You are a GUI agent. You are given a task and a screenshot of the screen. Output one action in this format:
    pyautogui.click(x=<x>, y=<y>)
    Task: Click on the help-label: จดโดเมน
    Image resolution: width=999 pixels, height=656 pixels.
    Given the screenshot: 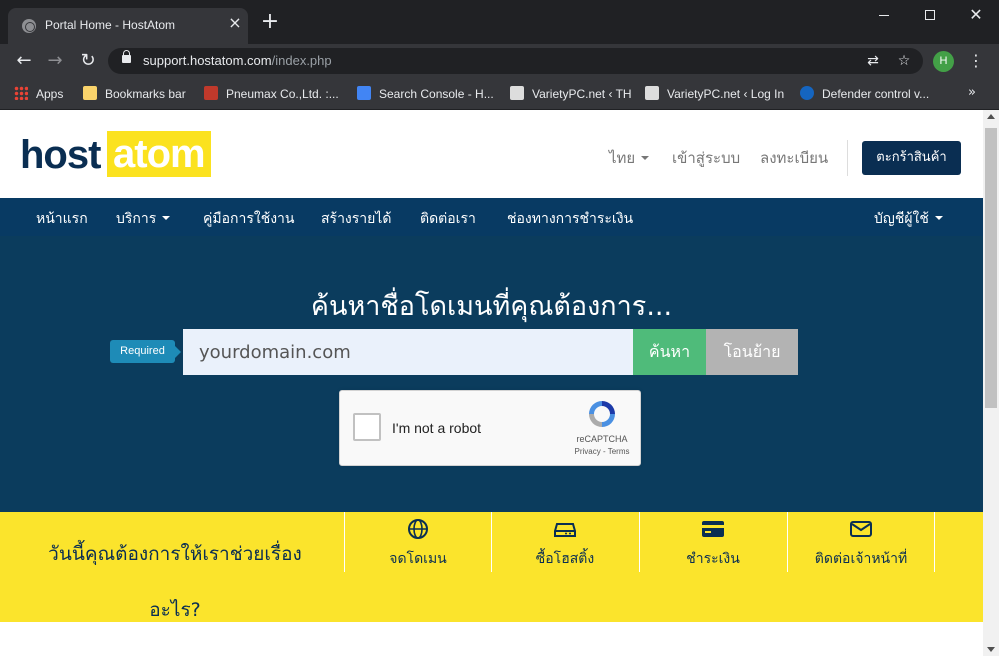 What is the action you would take?
    pyautogui.click(x=418, y=559)
    